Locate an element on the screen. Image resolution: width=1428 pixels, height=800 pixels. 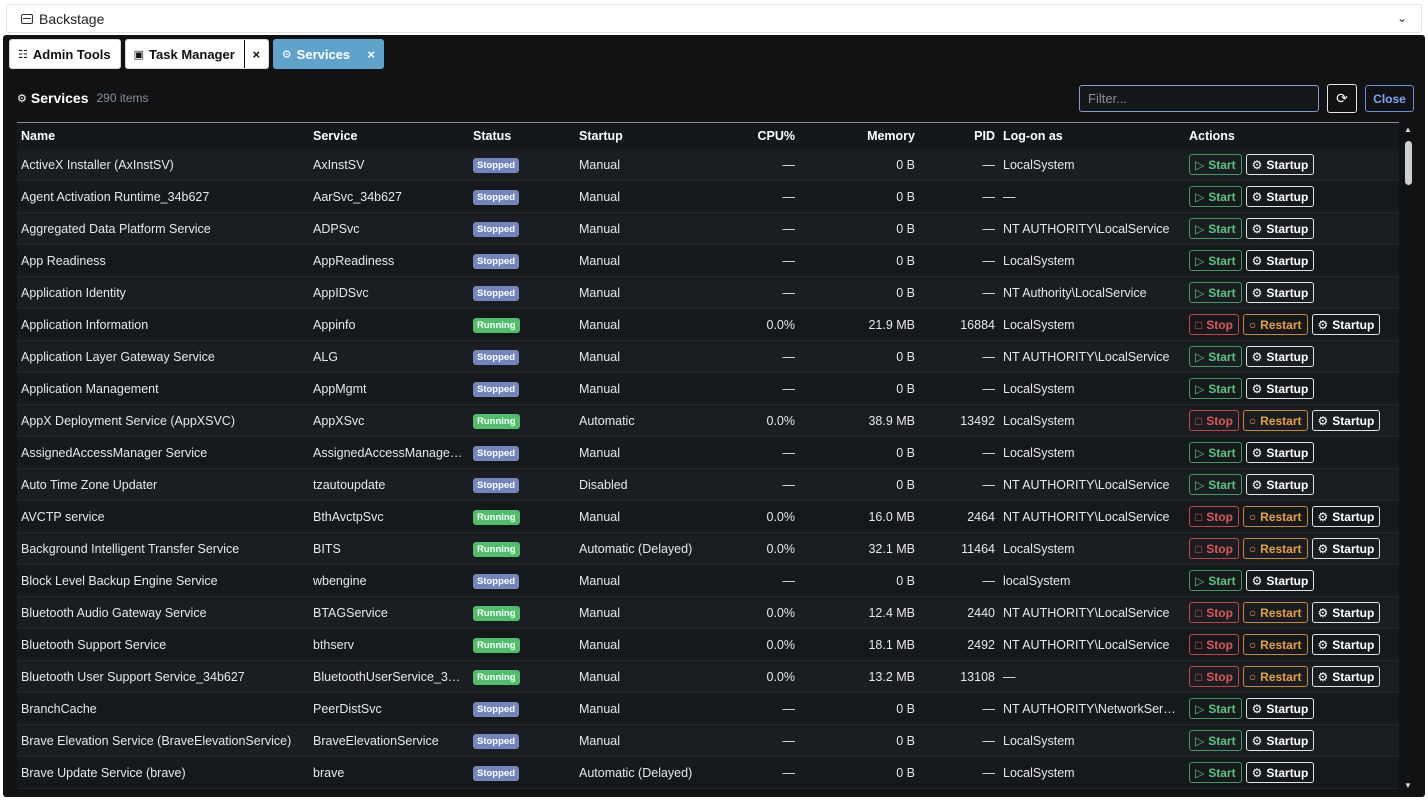
tab-label: ☷ Admin Tools is located at coordinates (65, 54).